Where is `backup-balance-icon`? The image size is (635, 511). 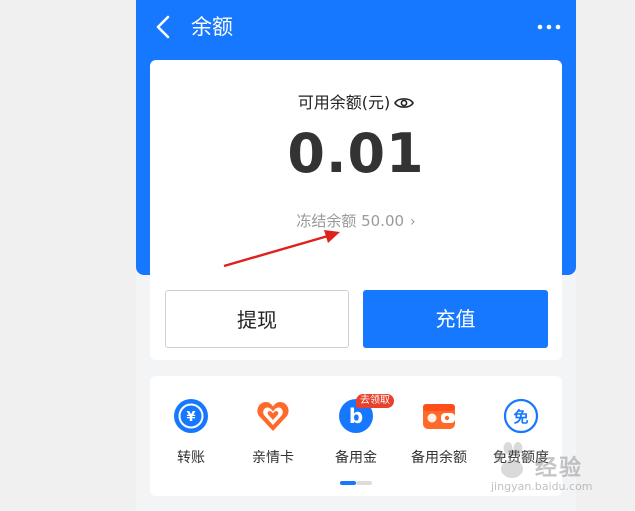
backup-balance-icon is located at coordinates (439, 416).